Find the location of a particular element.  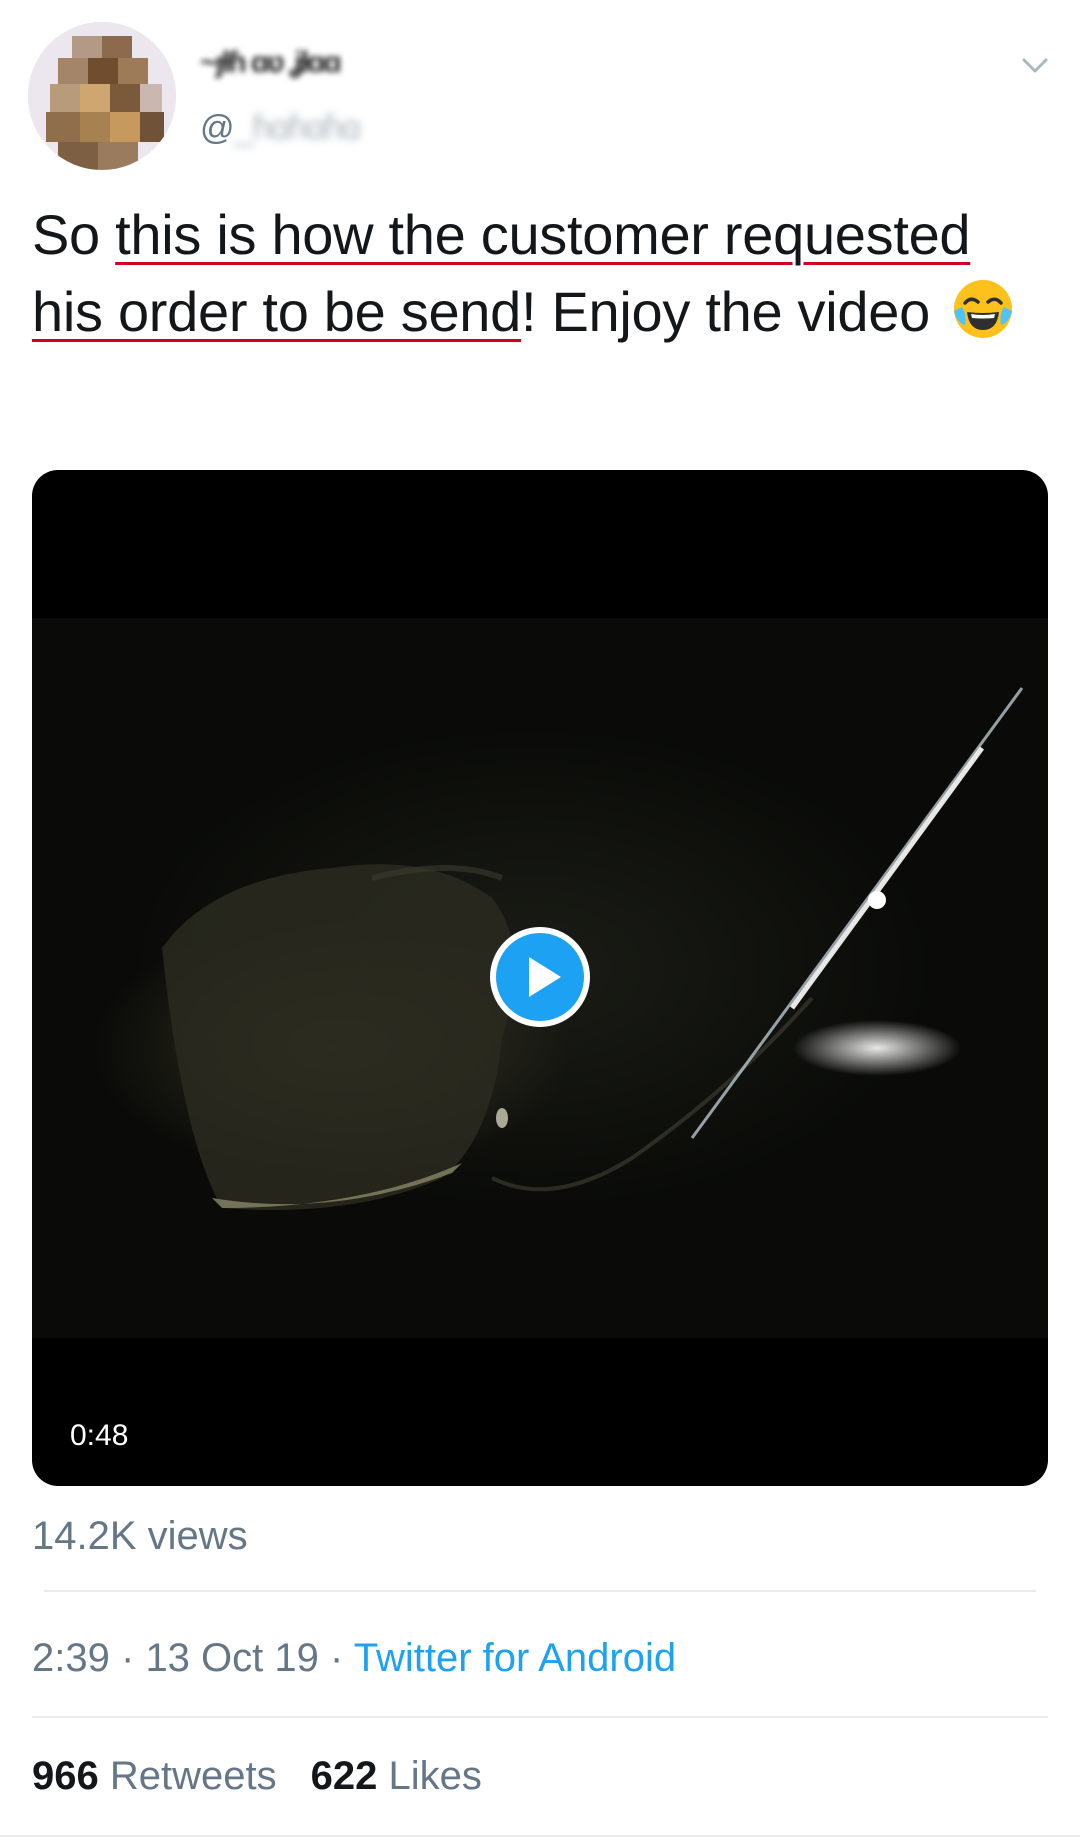

tweet-header: ~ȷƚɦ ɑʋ ʝƚɑɑ @_ɦɑɦɑɦɑ is located at coordinates (540, 90).